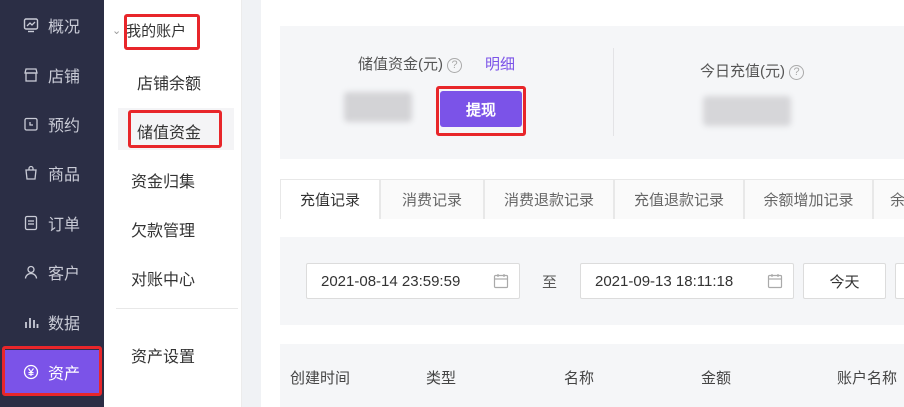 This screenshot has width=904, height=407. Describe the element at coordinates (899, 281) in the screenshot. I see `next-quick-button` at that location.